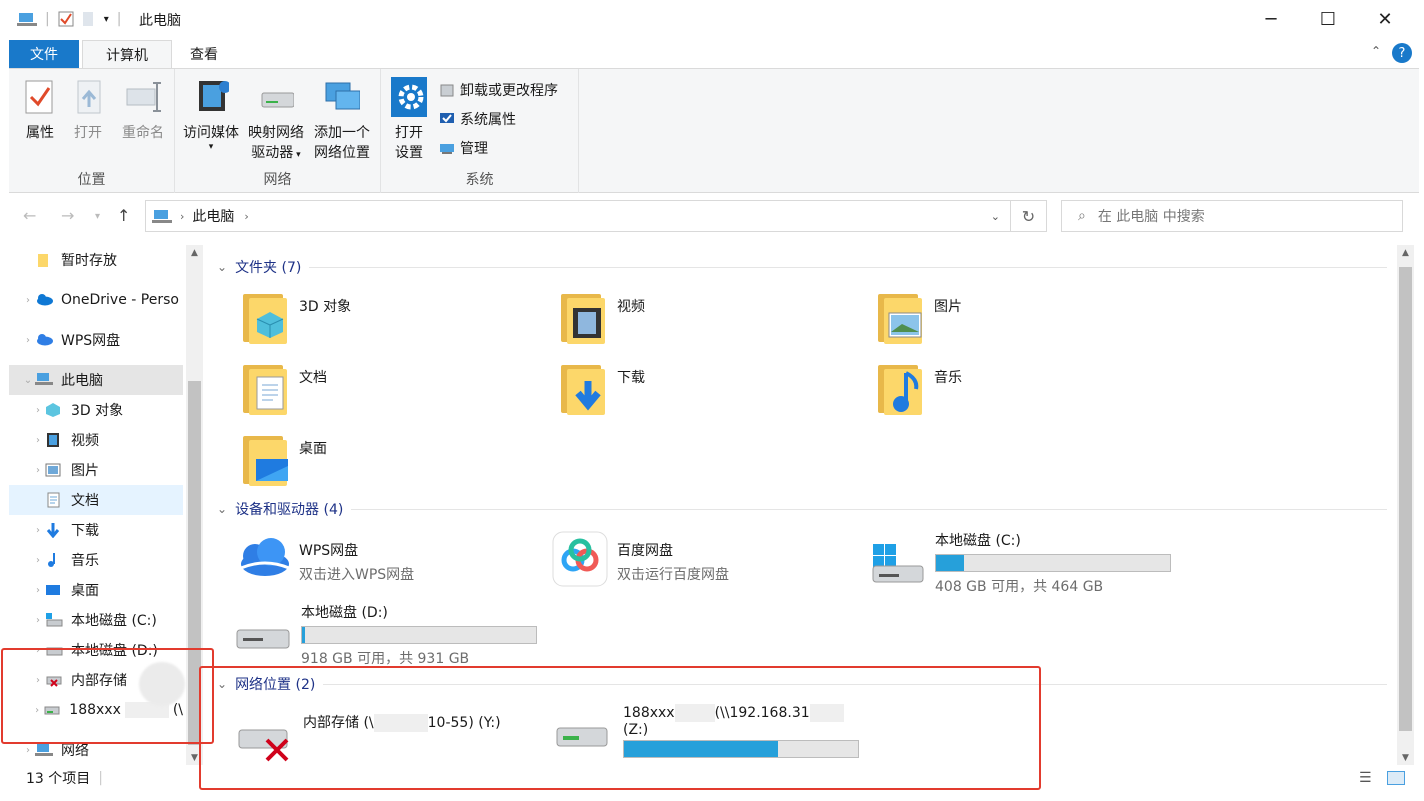 The image size is (1424, 801). Describe the element at coordinates (296, 317) in the screenshot. I see `folder-3d-objects: 3D 对象` at that location.